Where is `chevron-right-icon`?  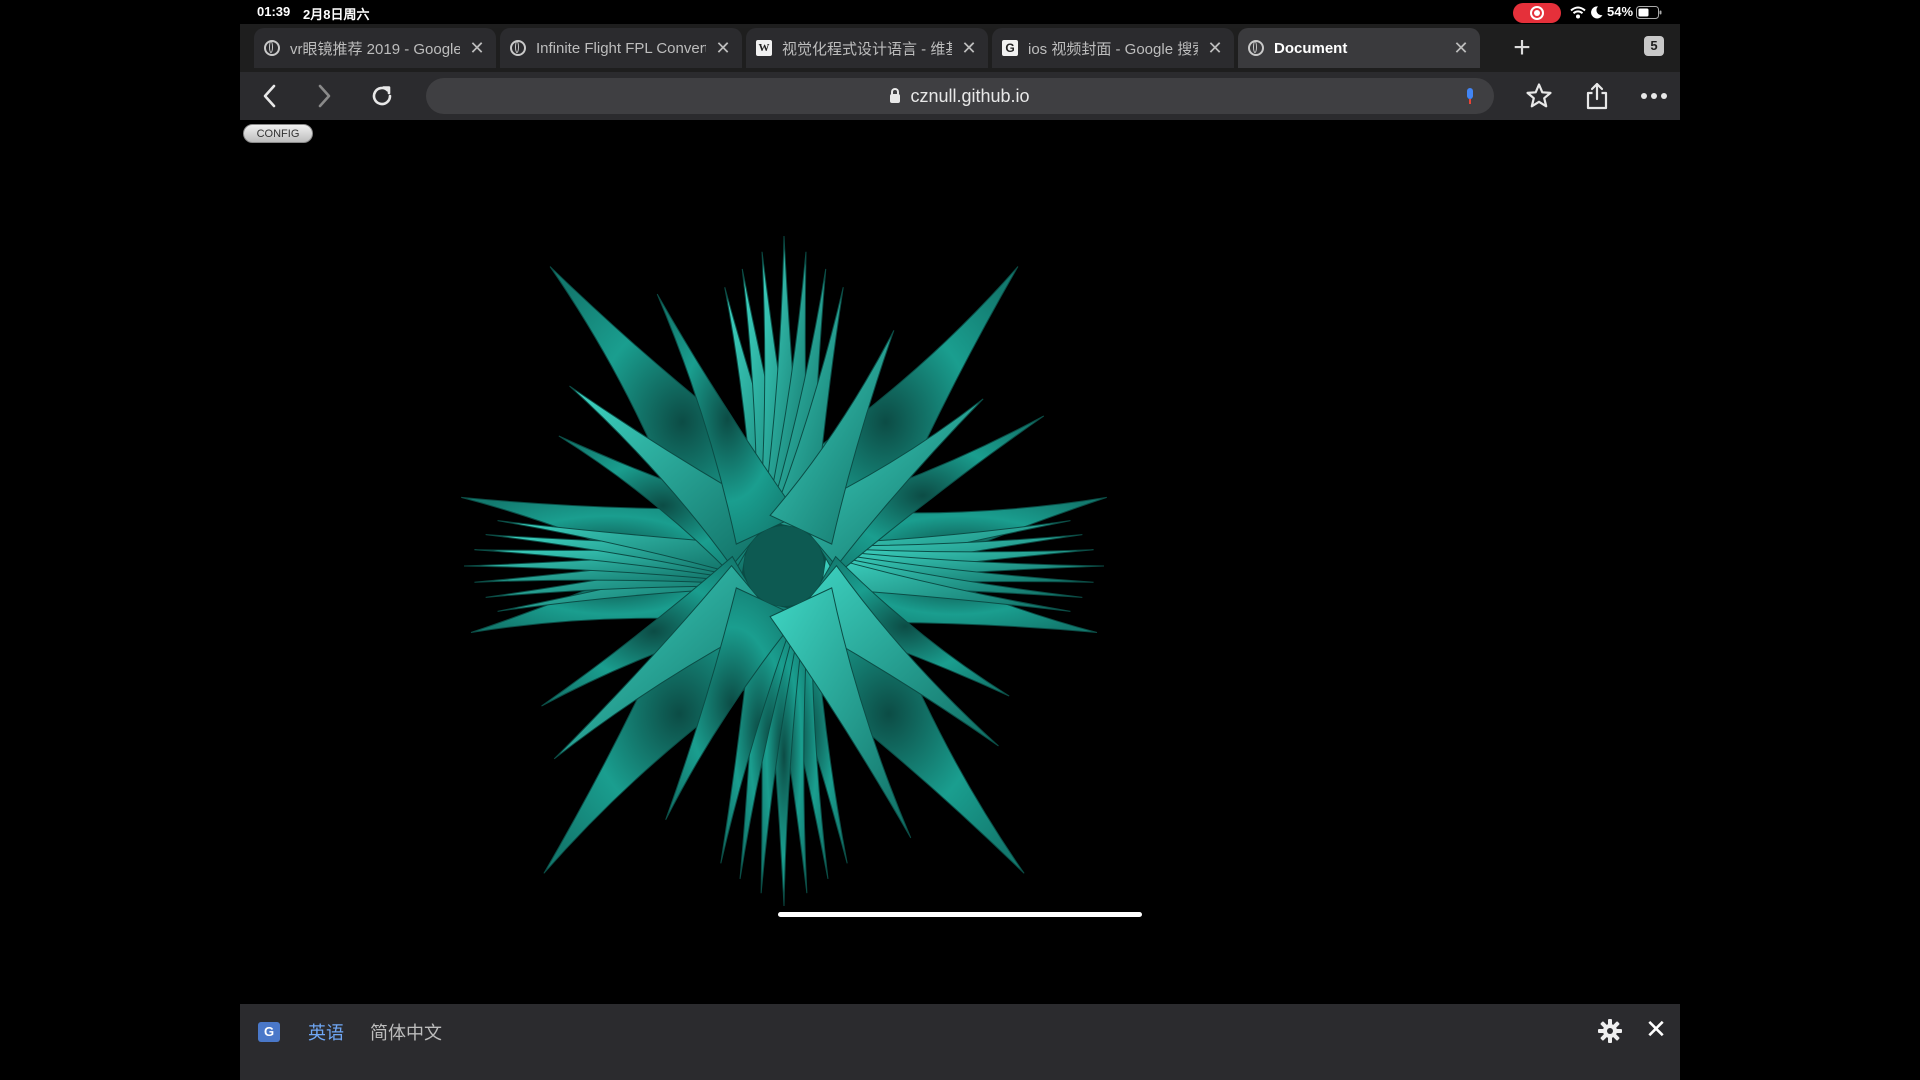
chevron-right-icon is located at coordinates (324, 96).